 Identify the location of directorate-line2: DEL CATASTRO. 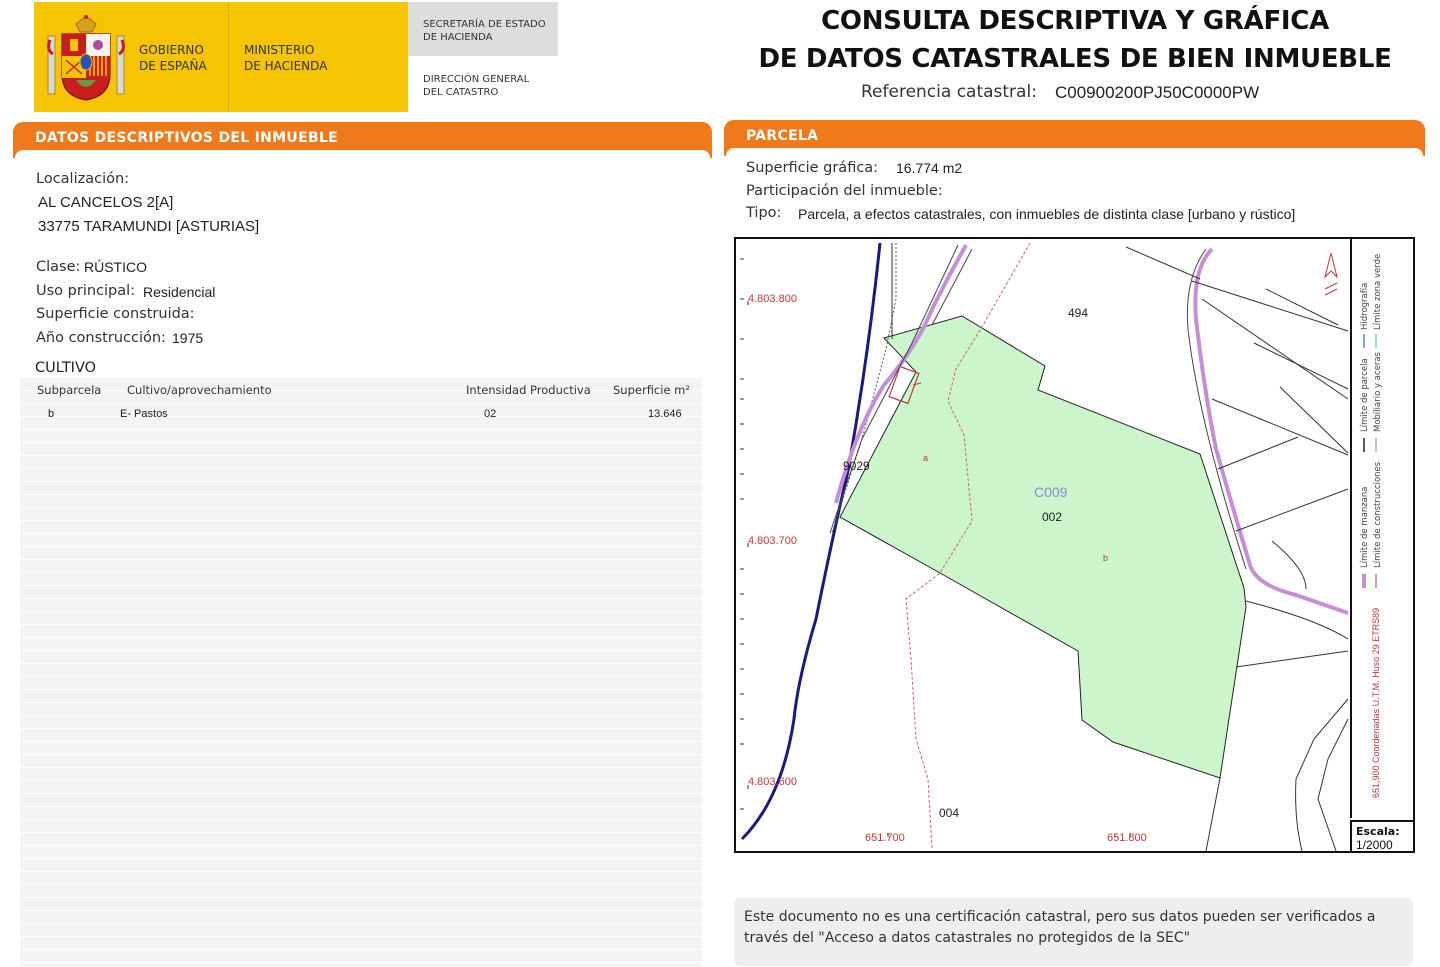
(461, 92).